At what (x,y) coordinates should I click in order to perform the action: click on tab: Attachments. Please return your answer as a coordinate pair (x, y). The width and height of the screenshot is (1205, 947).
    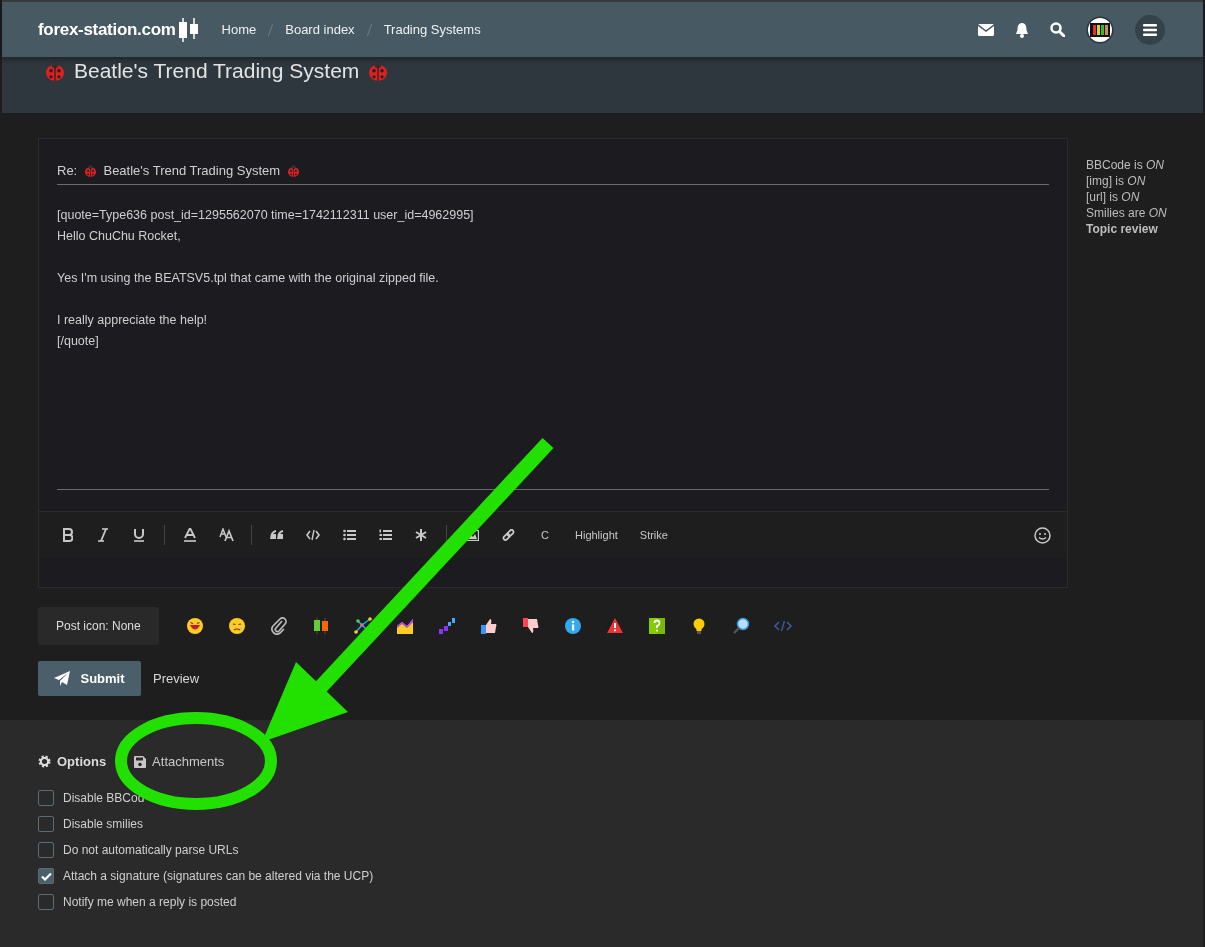
    Looking at the image, I should click on (182, 761).